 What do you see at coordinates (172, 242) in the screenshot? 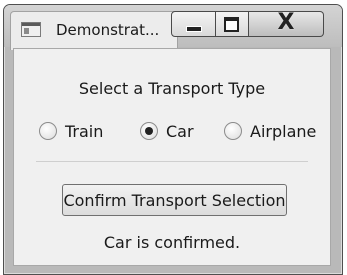
I see `status-message: Car is confirmed.` at bounding box center [172, 242].